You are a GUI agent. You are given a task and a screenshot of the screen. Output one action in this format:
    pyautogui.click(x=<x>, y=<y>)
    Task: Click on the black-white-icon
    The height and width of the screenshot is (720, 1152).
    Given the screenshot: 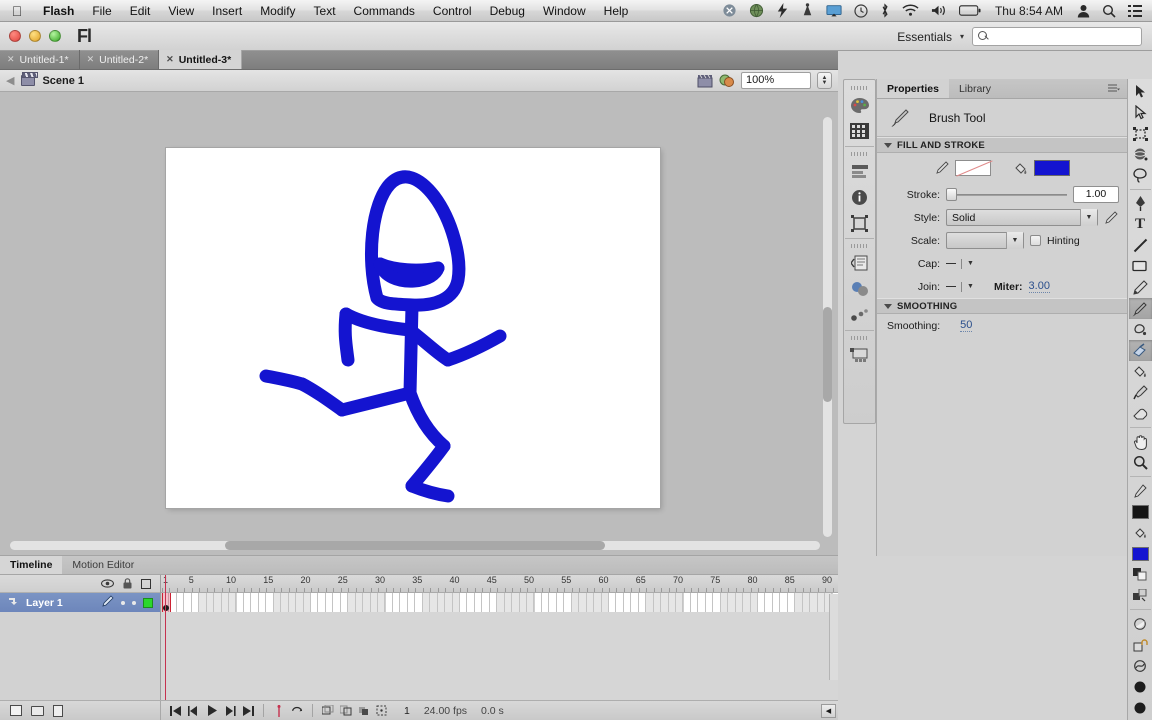 What is the action you would take?
    pyautogui.click(x=1140, y=574)
    